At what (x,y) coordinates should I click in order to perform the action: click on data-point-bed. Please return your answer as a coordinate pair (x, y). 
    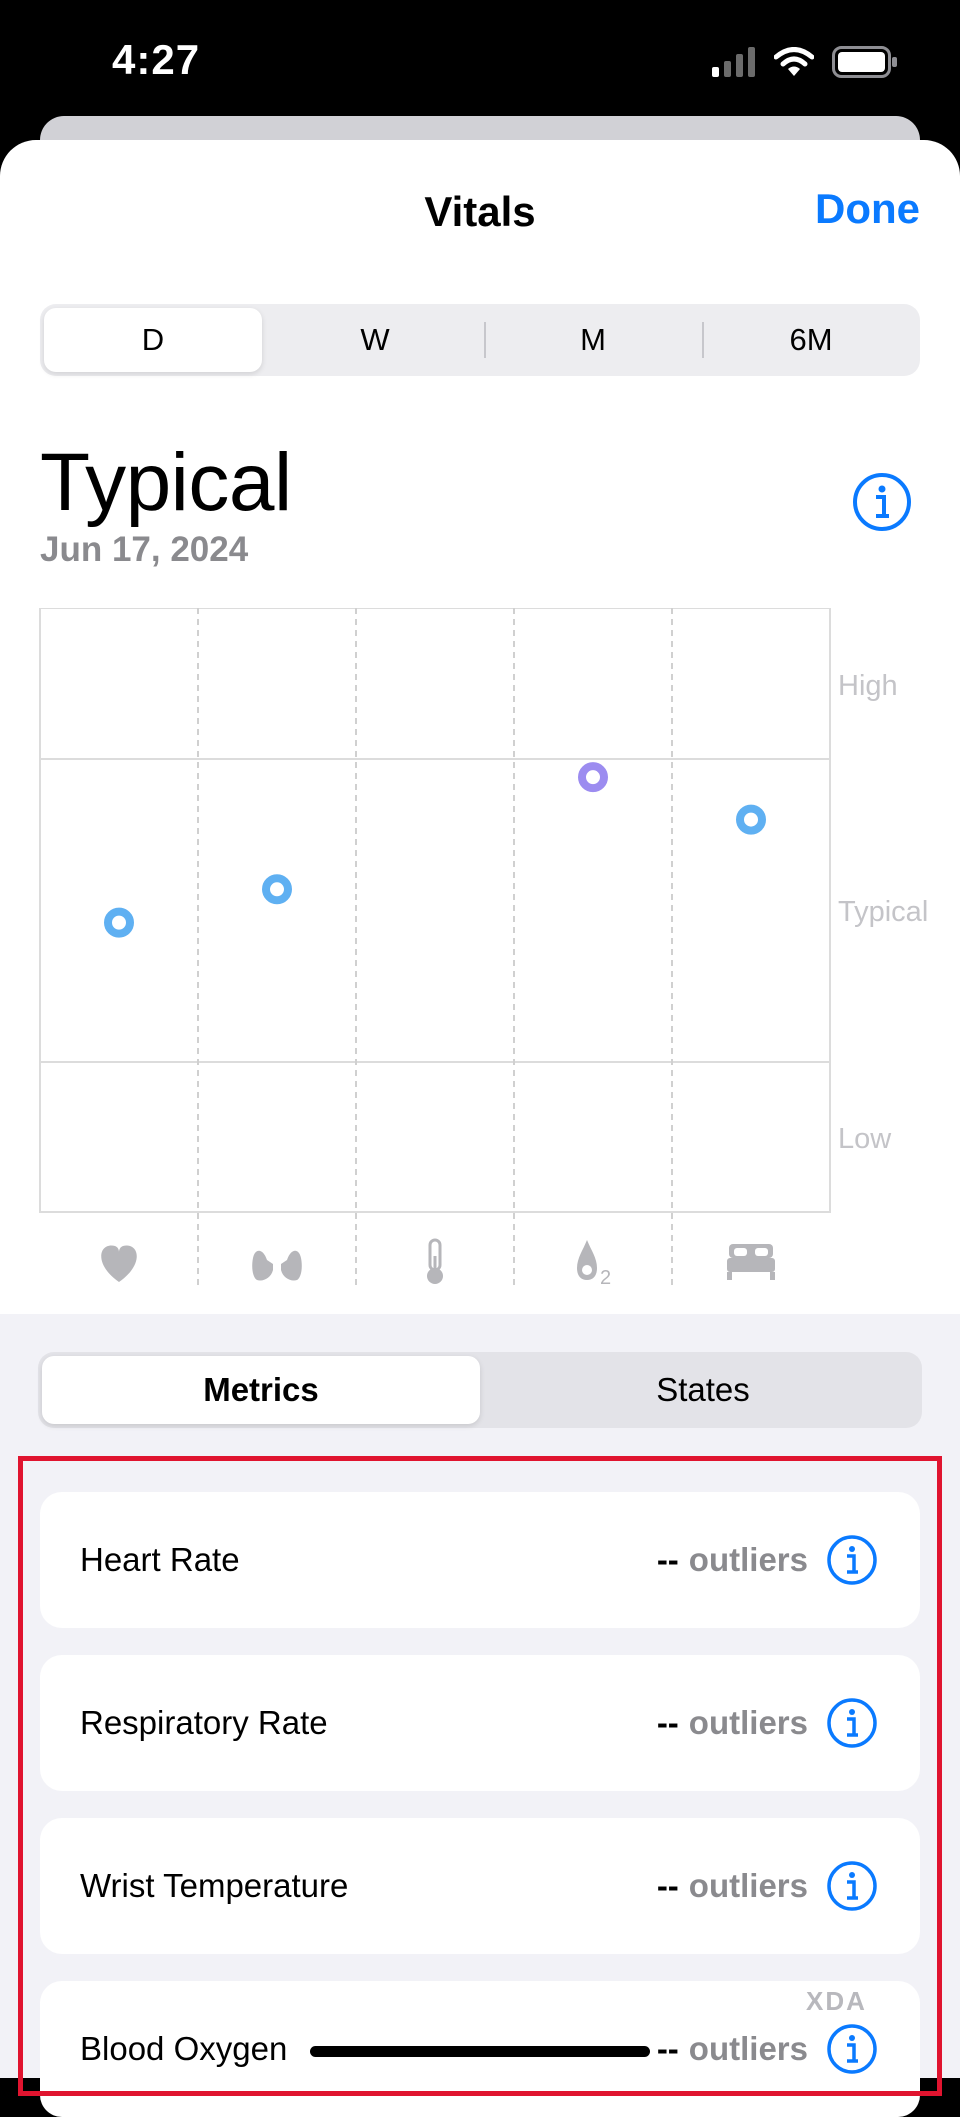
    Looking at the image, I should click on (751, 819).